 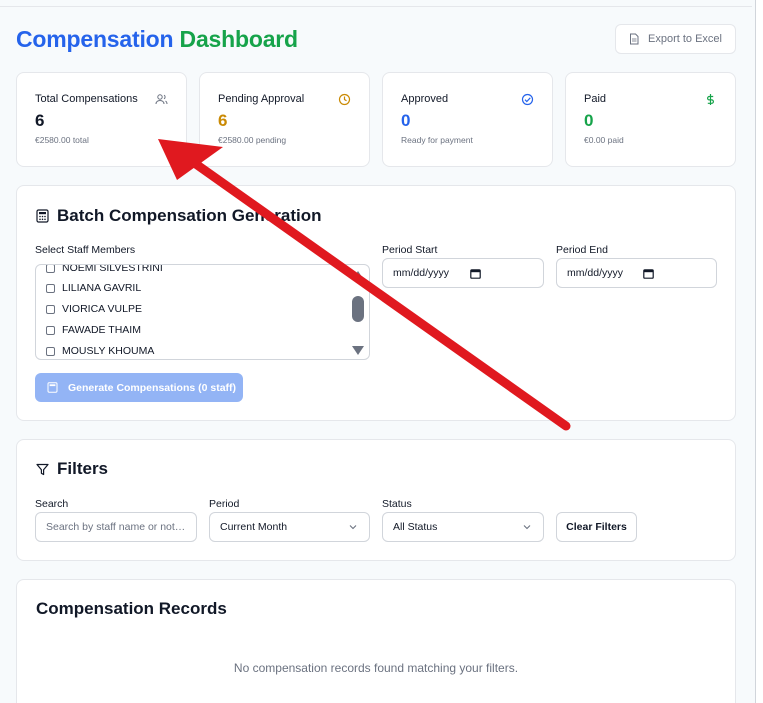 I want to click on staff-option: MOUSLY KHOUMA, so click(x=100, y=351).